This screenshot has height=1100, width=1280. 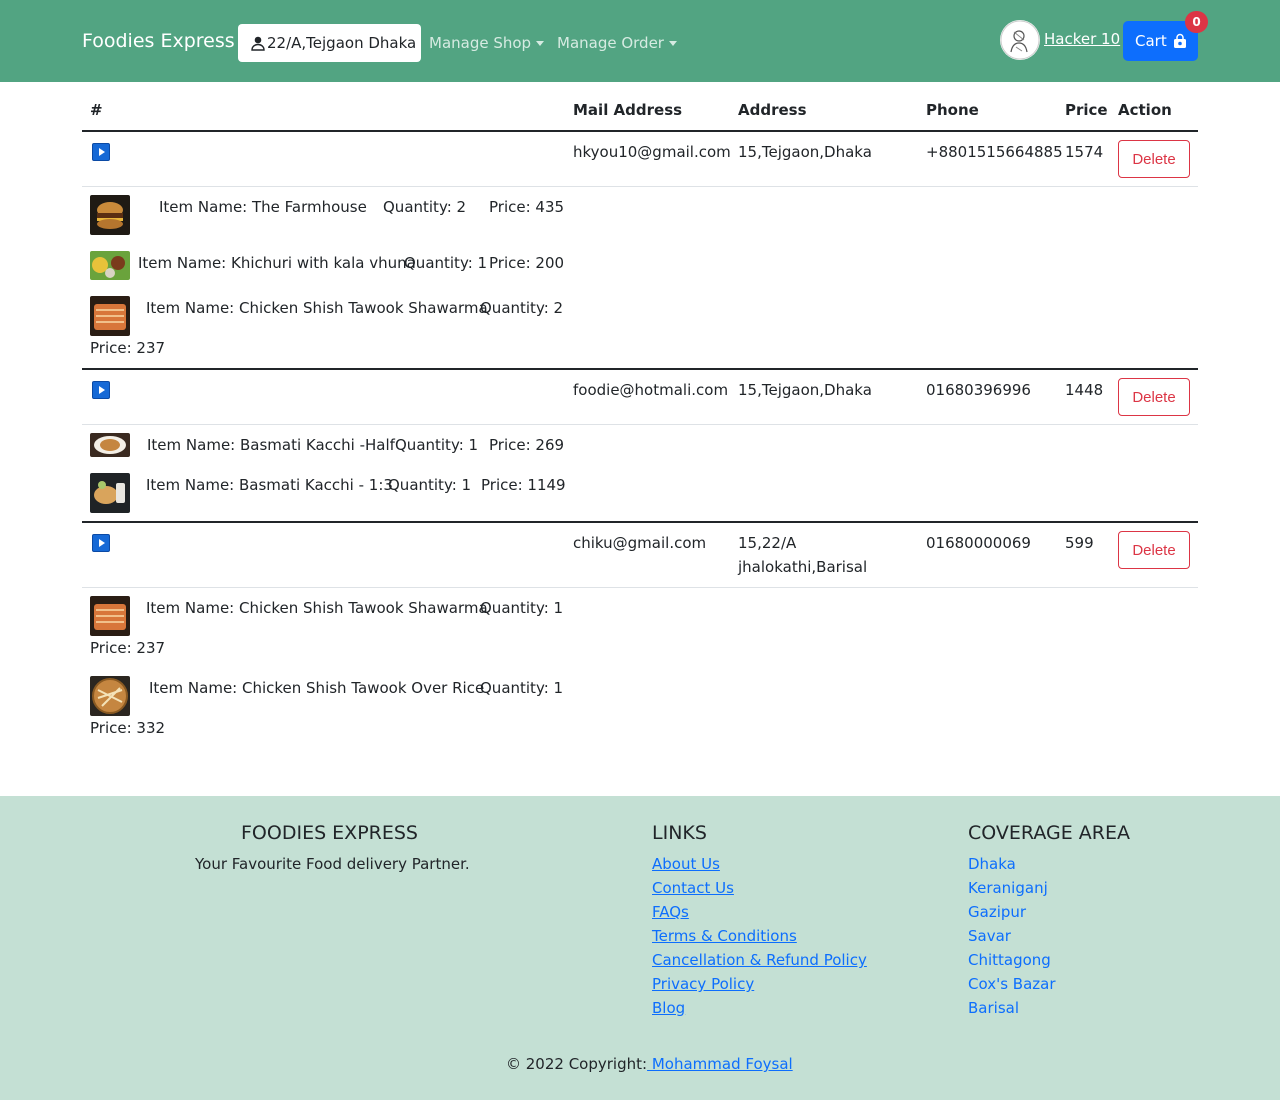 I want to click on coverage-savar: Savar, so click(x=989, y=936).